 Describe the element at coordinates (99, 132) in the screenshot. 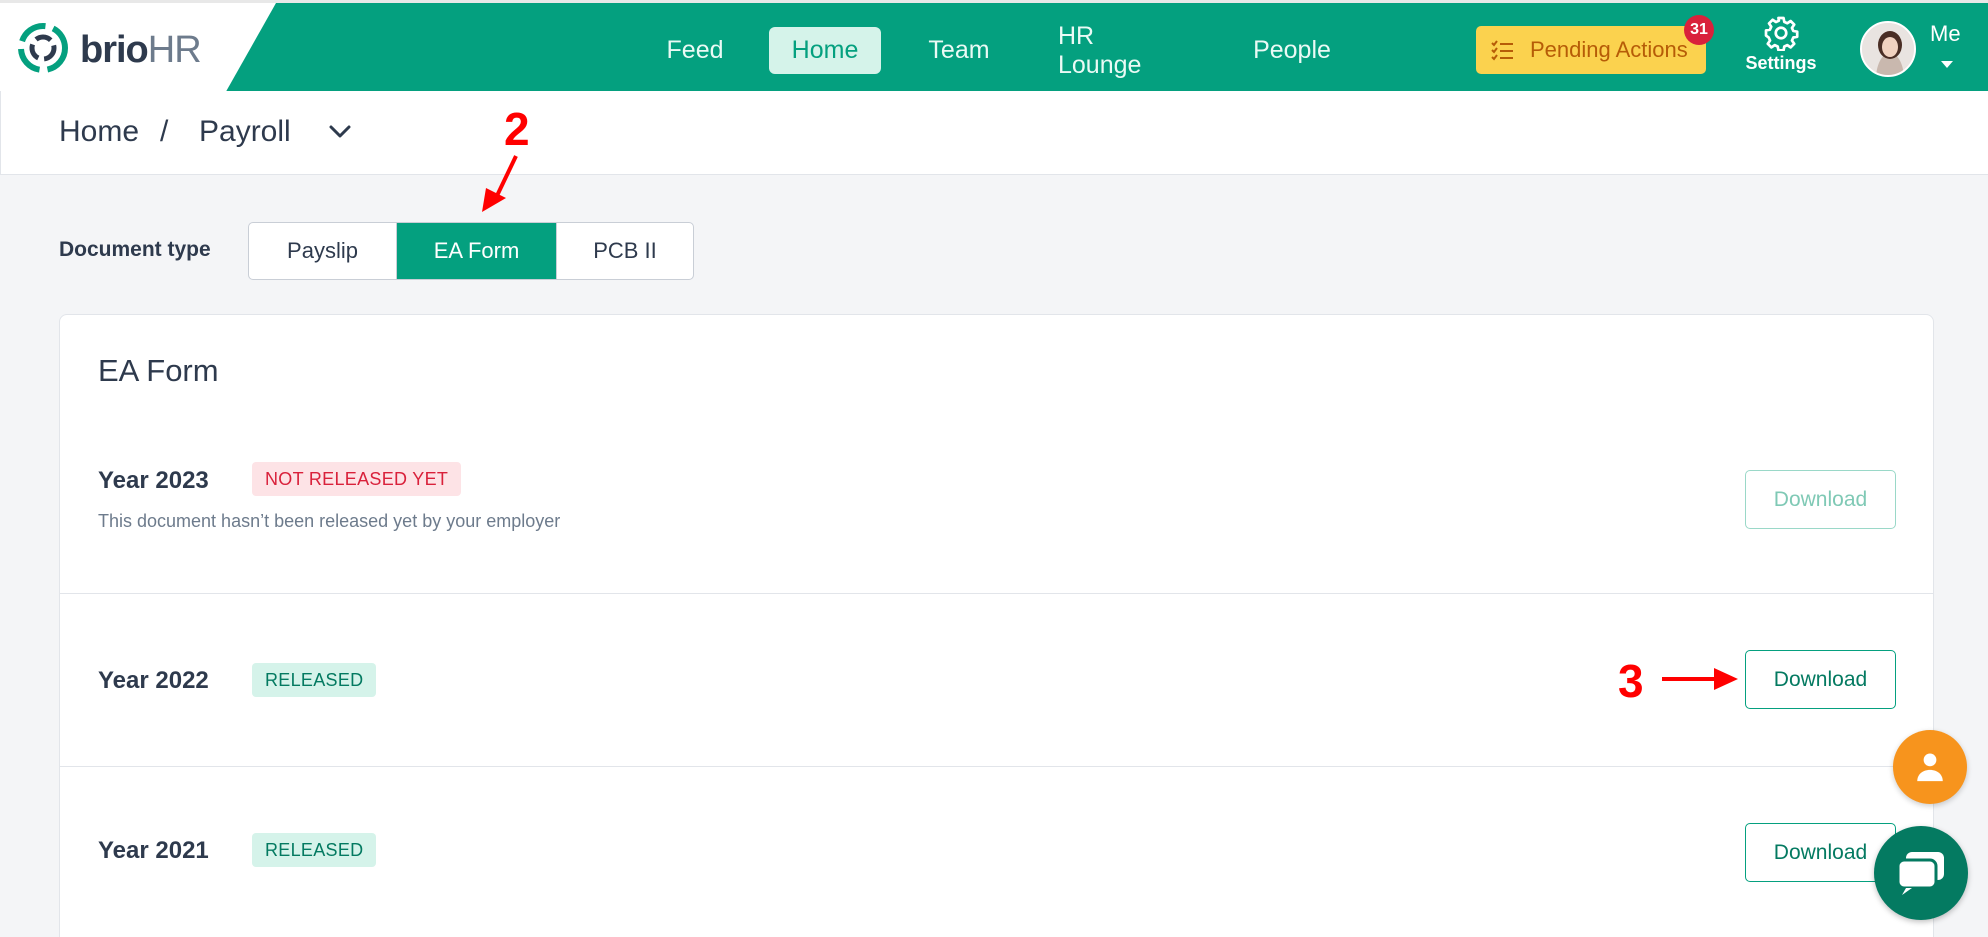

I see `breadcrumb-home: Home` at that location.